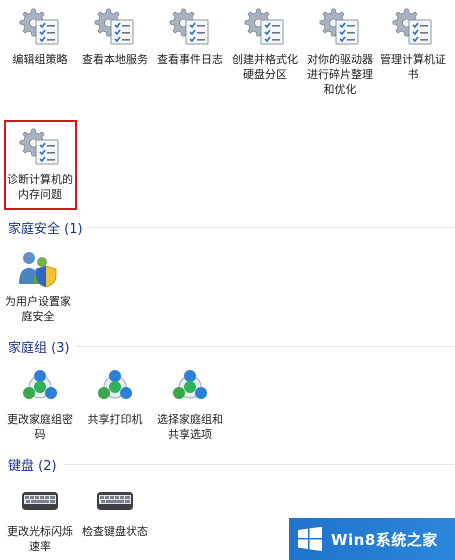 The image size is (455, 560). Describe the element at coordinates (40, 427) in the screenshot. I see `homegroup-label: 更改家庭组密码` at that location.